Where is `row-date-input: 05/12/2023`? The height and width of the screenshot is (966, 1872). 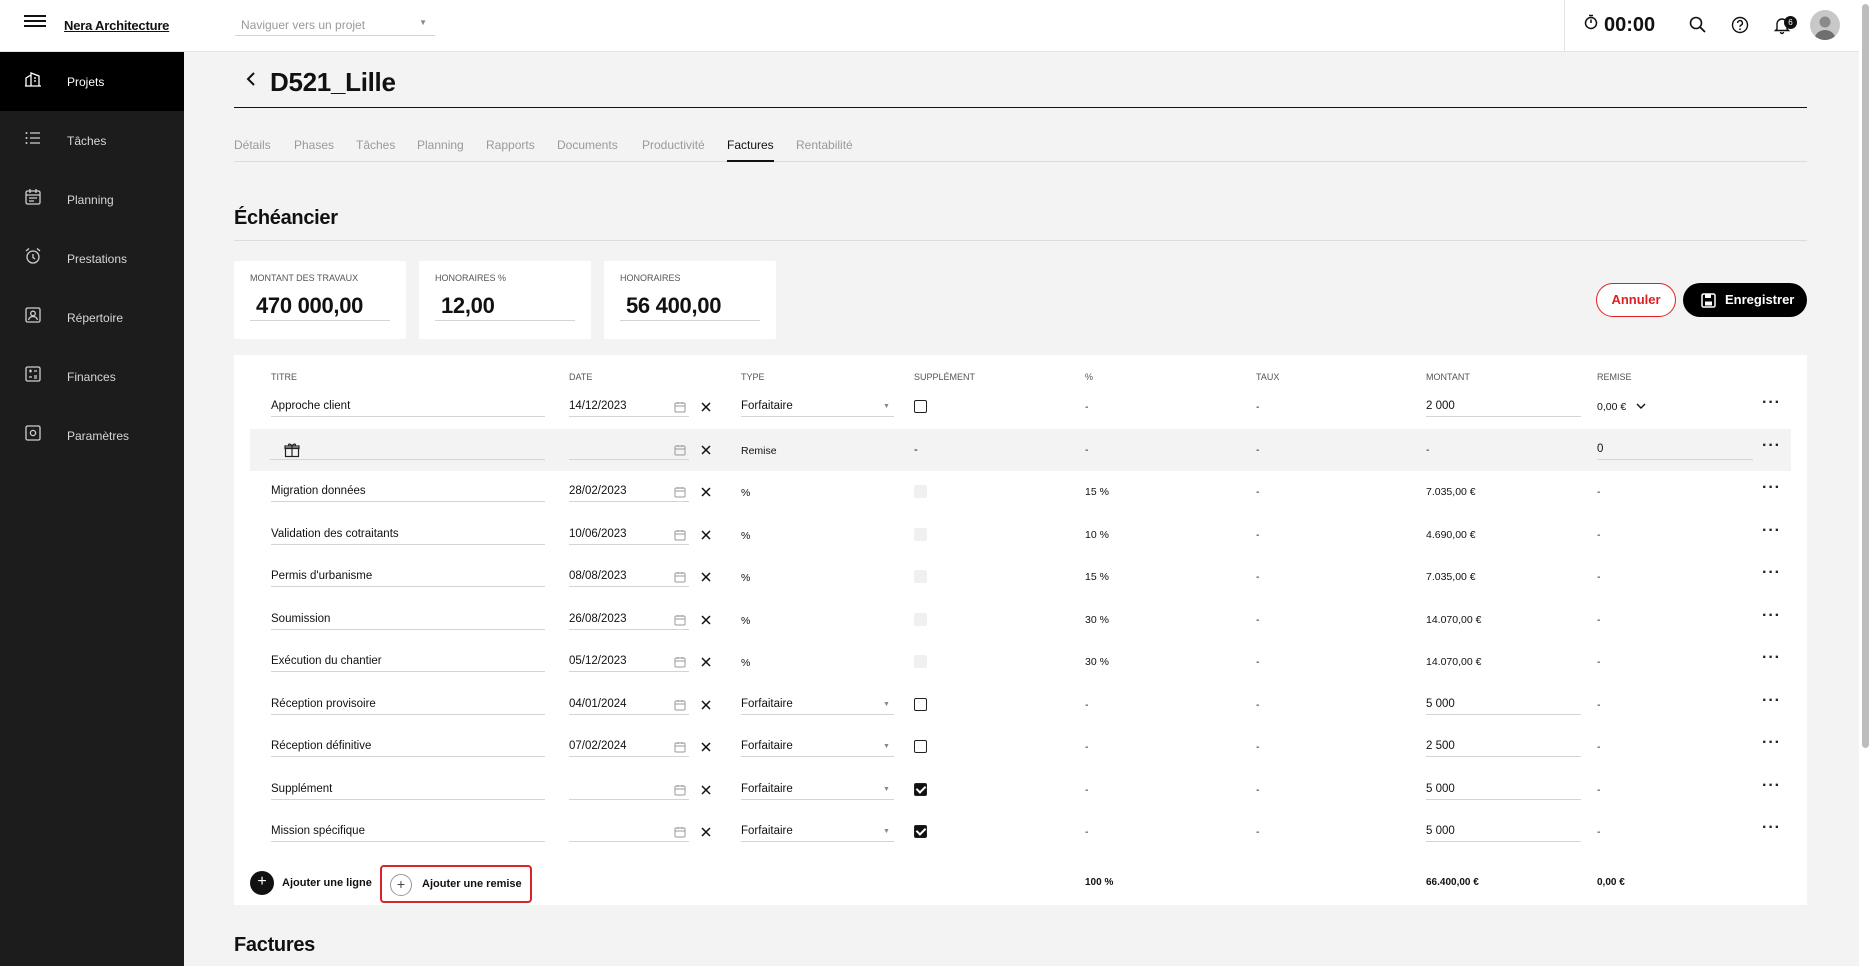
row-date-input: 05/12/2023 is located at coordinates (629, 661).